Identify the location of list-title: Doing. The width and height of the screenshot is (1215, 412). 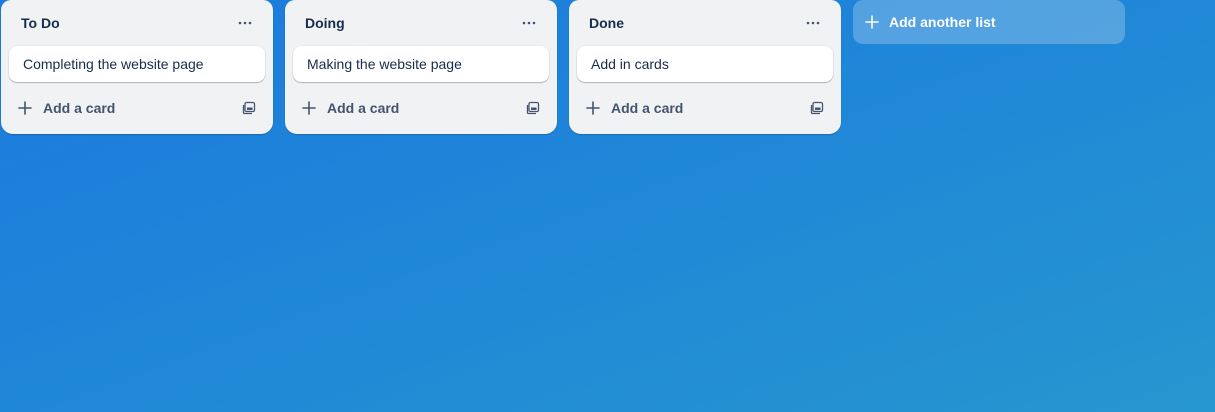
(325, 23).